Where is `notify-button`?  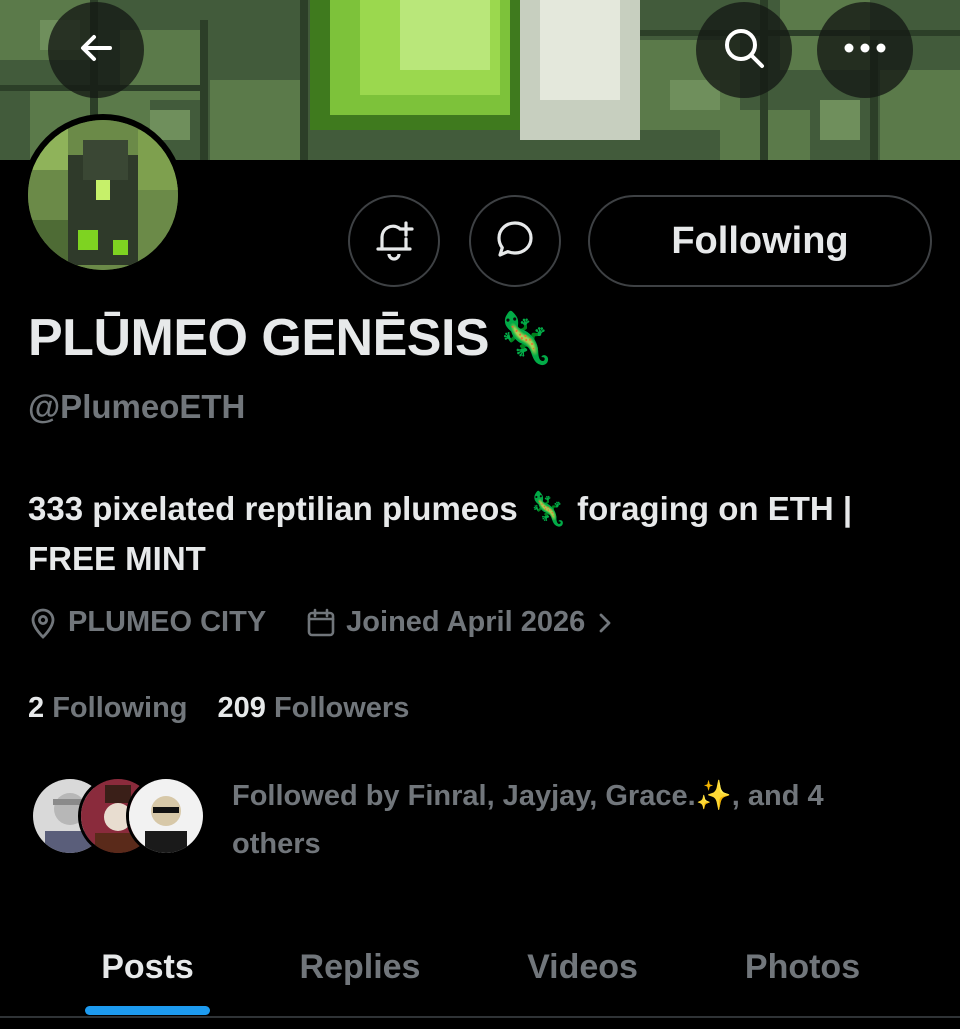
notify-button is located at coordinates (394, 241).